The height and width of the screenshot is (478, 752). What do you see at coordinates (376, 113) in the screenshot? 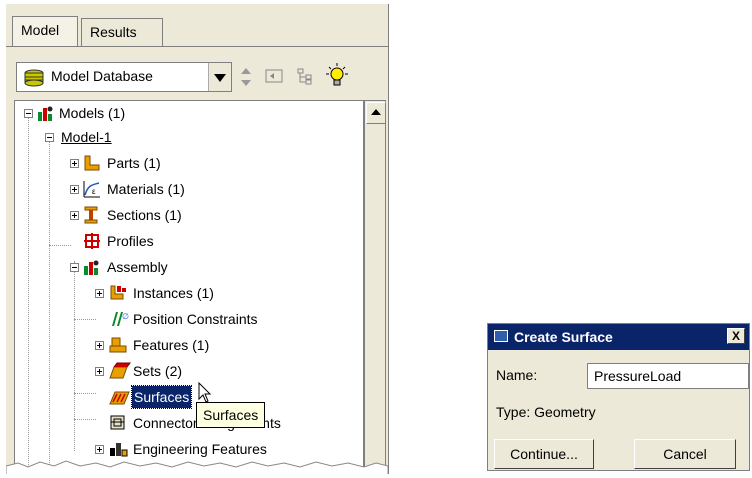
I see `scroll-up-button` at bounding box center [376, 113].